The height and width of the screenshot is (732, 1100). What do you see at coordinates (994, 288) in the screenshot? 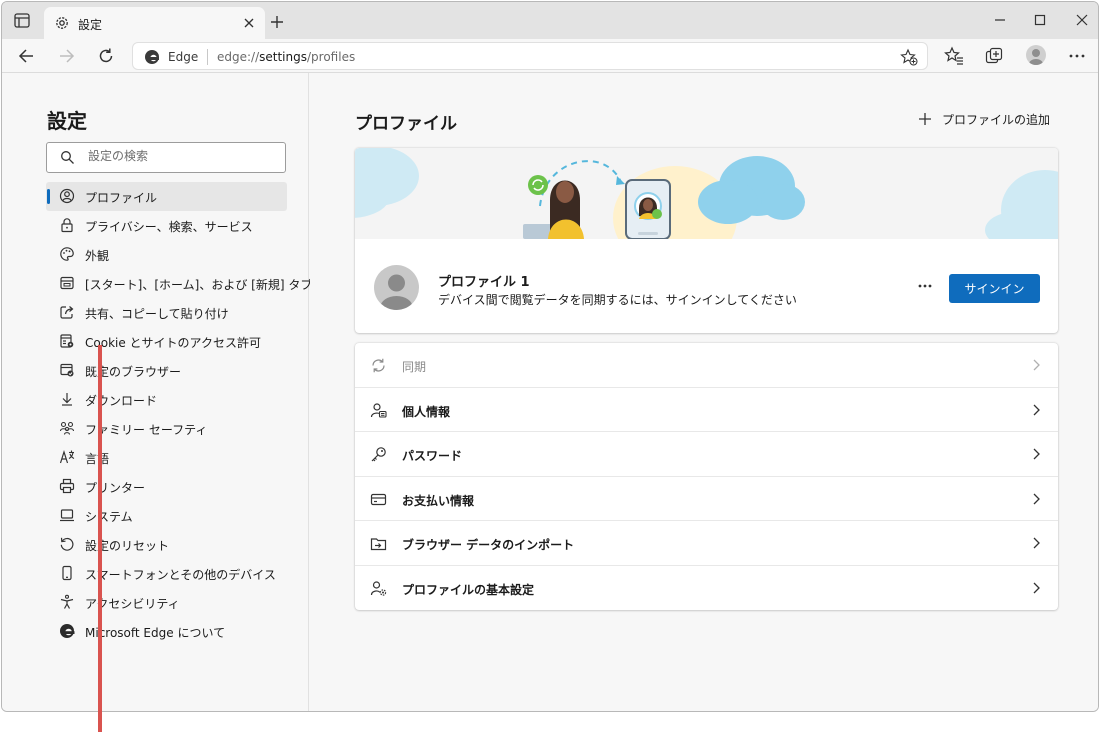
I see `signin-button: サインイン` at bounding box center [994, 288].